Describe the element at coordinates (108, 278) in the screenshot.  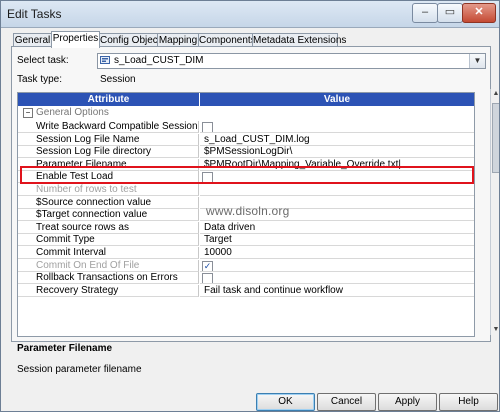
I see `attribute-cell: Rollback Transactions on Errors` at that location.